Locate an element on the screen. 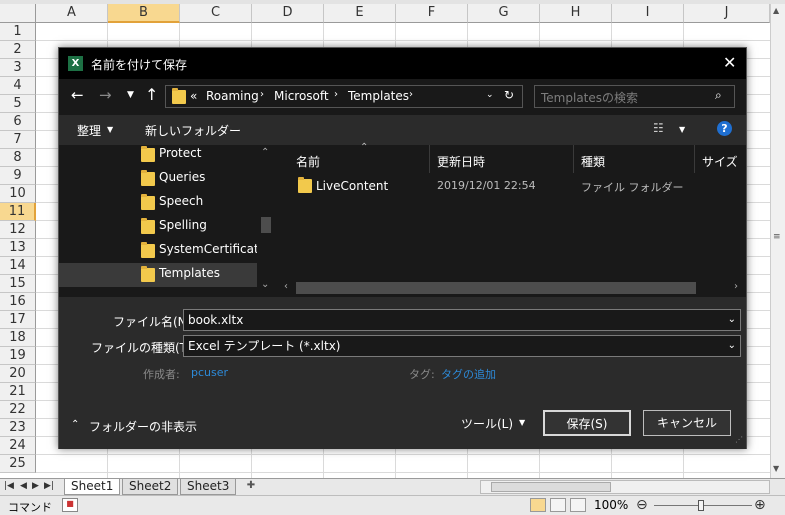 The image size is (785, 515). row-header-18: 18 is located at coordinates (18, 338).